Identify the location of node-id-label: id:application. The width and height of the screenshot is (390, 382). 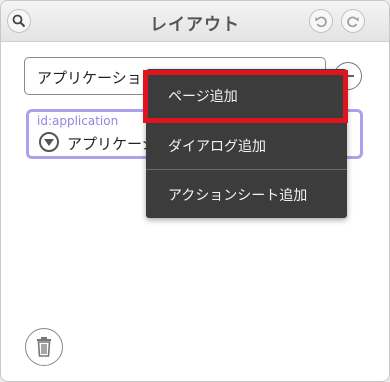
(78, 121).